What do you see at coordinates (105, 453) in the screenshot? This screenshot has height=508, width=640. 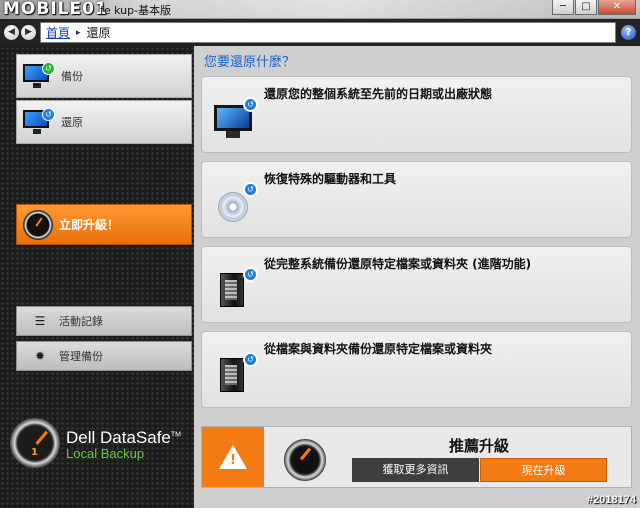 I see `brand-subtitle: Local Backup` at bounding box center [105, 453].